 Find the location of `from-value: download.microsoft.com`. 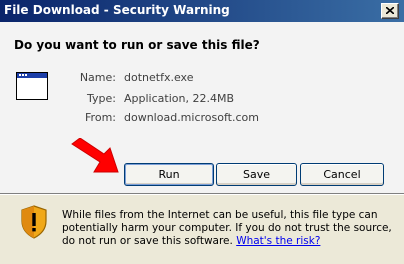

from-value: download.microsoft.com is located at coordinates (191, 117).